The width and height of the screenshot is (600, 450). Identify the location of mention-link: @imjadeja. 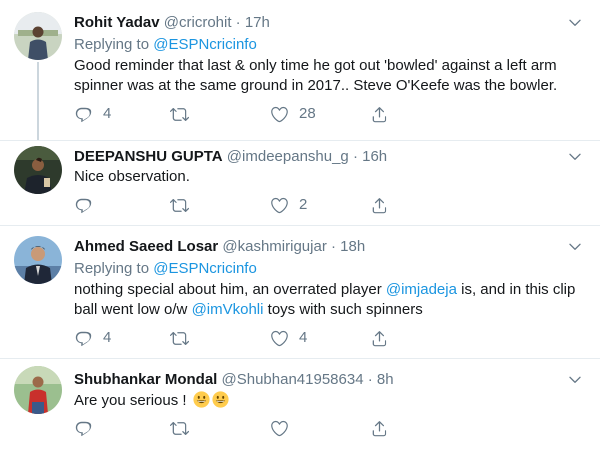
(421, 289).